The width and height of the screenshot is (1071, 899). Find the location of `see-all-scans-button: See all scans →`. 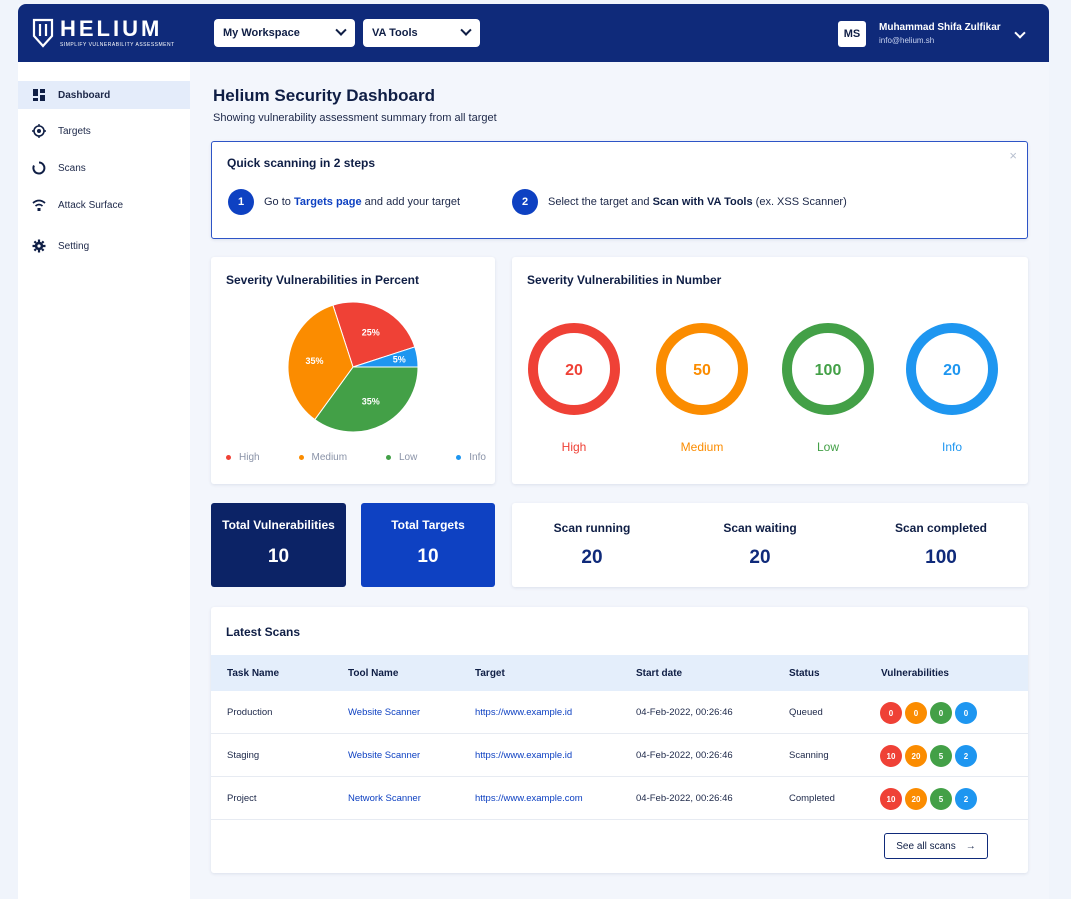

see-all-scans-button: See all scans → is located at coordinates (936, 846).